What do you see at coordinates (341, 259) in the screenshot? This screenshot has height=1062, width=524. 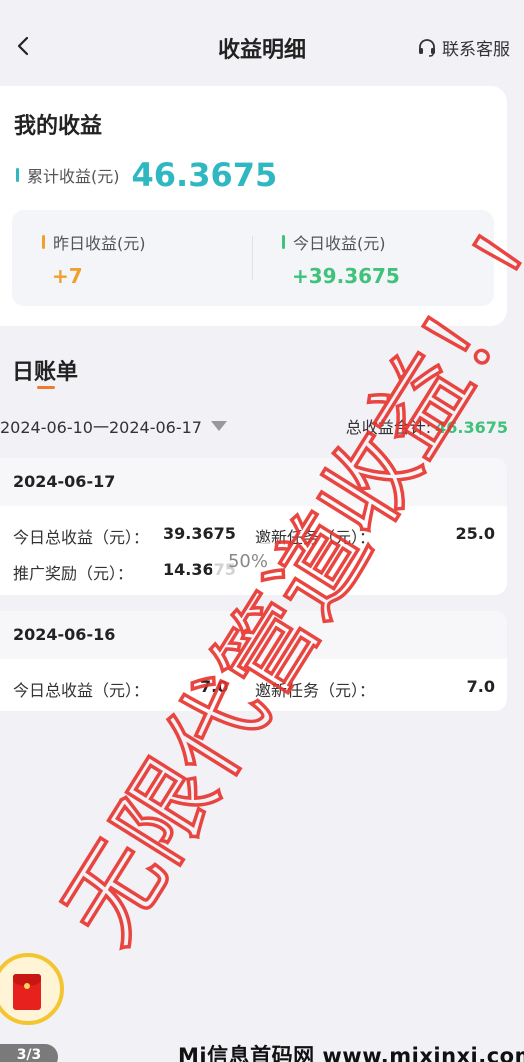 I see `today-earnings: 今日收益(元) +39.3675` at bounding box center [341, 259].